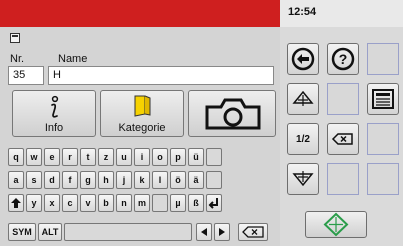 Image resolution: width=403 pixels, height=246 pixels. I want to click on key-mu: µ, so click(178, 203).